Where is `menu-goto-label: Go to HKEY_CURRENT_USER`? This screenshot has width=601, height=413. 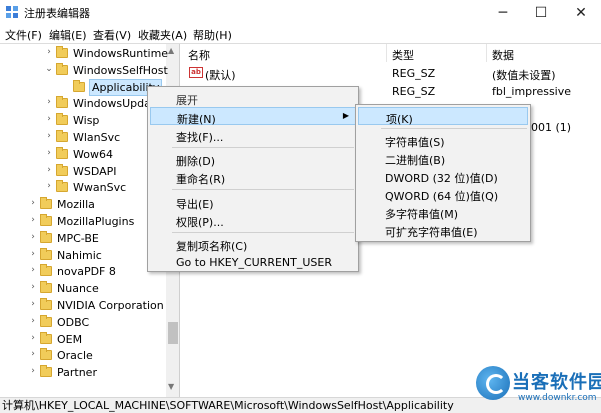
menu-goto-label: Go to HKEY_CURRENT_USER is located at coordinates (254, 262).